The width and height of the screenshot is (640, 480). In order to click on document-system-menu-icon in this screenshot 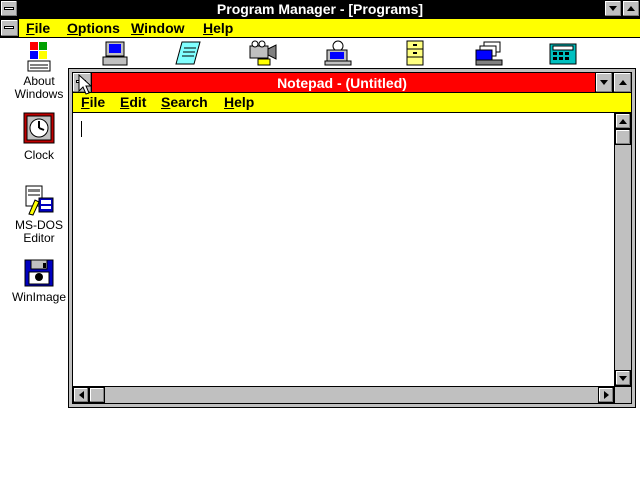, I will do `click(9, 27)`.